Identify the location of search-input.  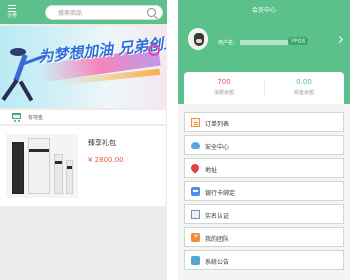
(101, 13).